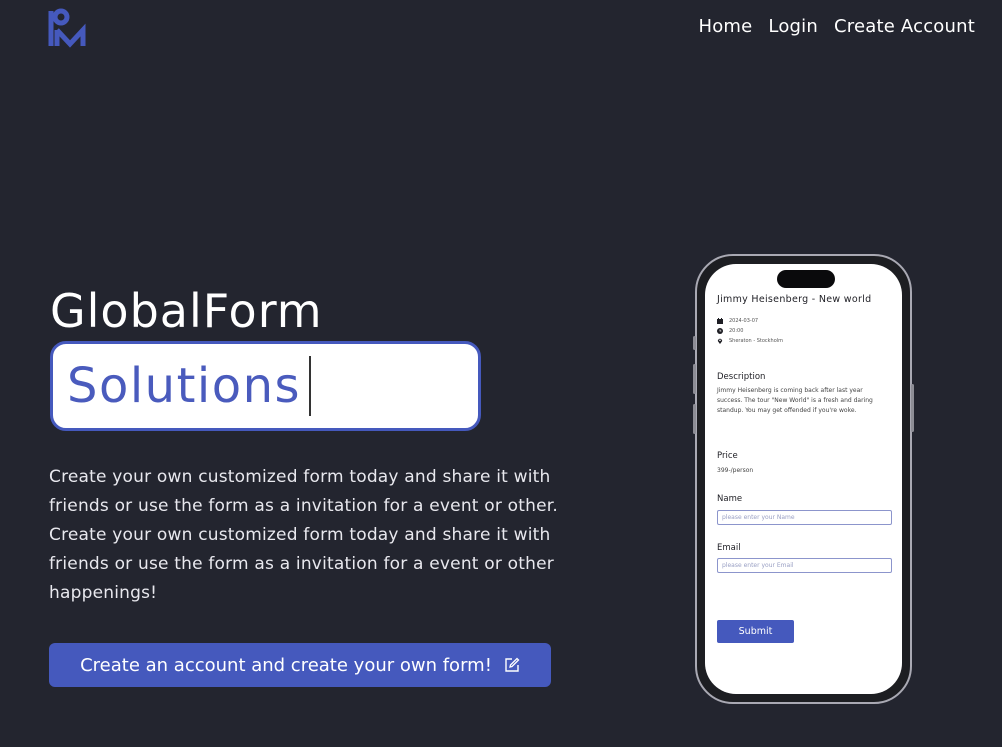  I want to click on event-time-row: 20:00, so click(730, 331).